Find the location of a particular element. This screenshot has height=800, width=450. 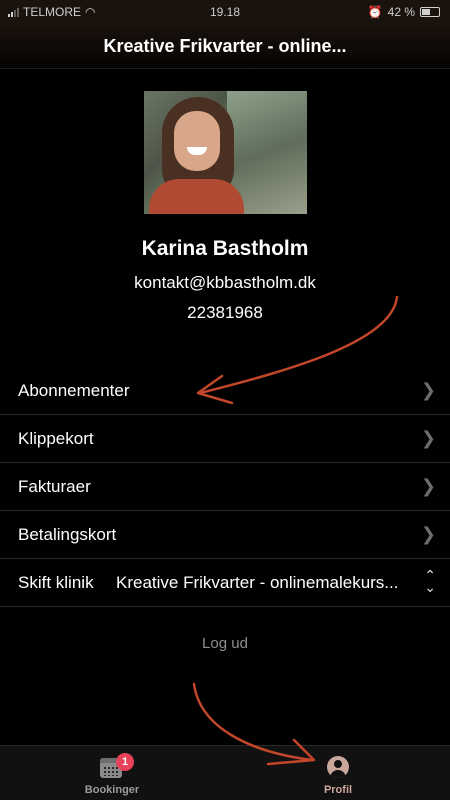

menu-item-abonnementer: Abonnementer ❯ is located at coordinates (225, 391).